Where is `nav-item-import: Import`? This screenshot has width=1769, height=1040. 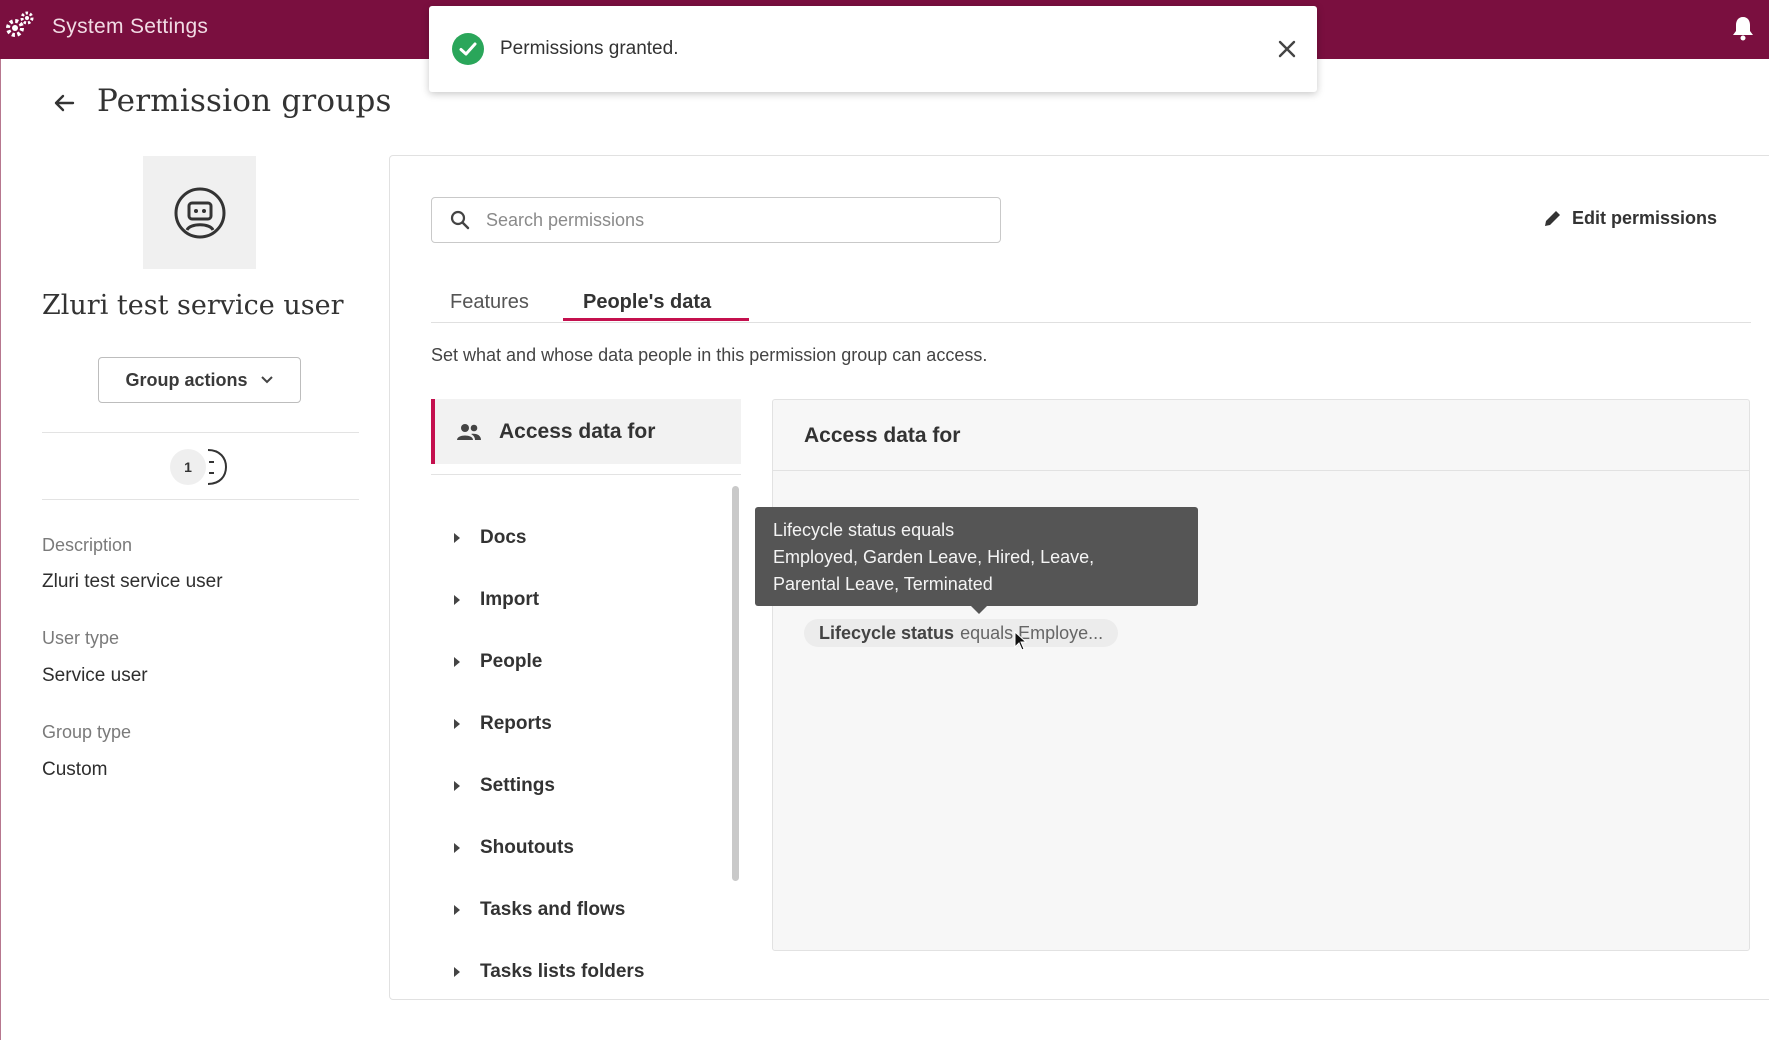 nav-item-import: Import is located at coordinates (496, 600).